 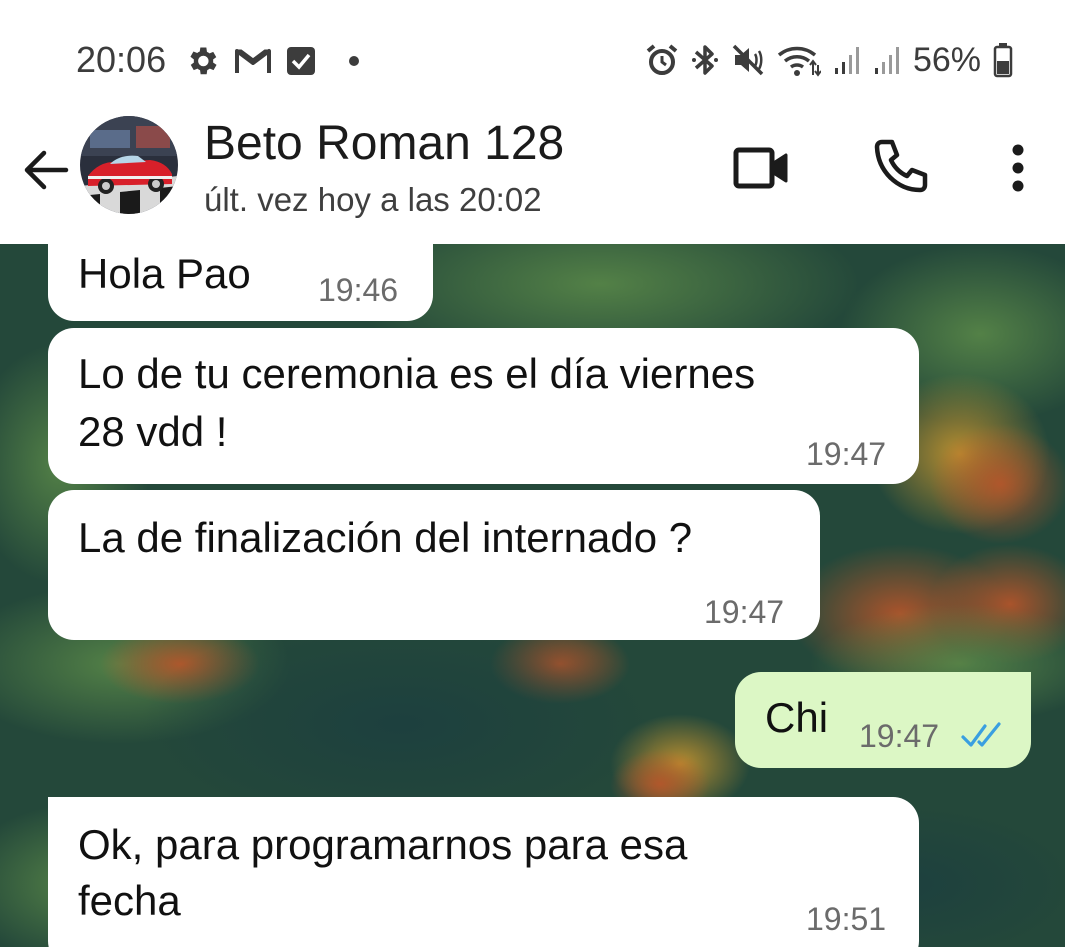 I want to click on message-text: Ok, para programarnos para esa, so click(x=383, y=844).